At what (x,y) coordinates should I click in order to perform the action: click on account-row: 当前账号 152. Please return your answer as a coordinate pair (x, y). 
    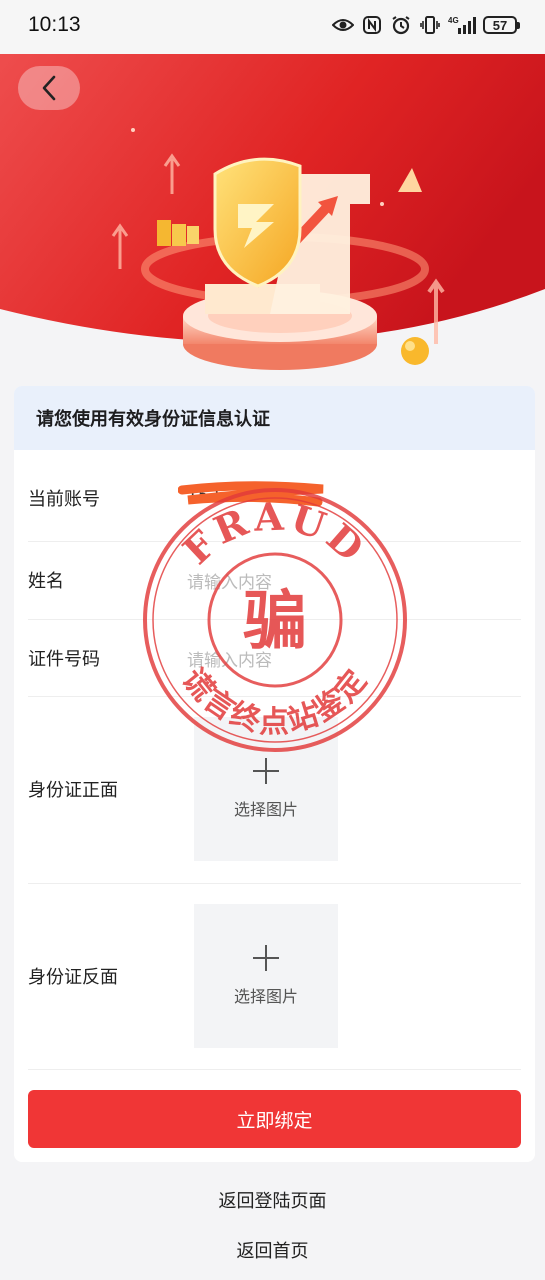
    Looking at the image, I should click on (274, 496).